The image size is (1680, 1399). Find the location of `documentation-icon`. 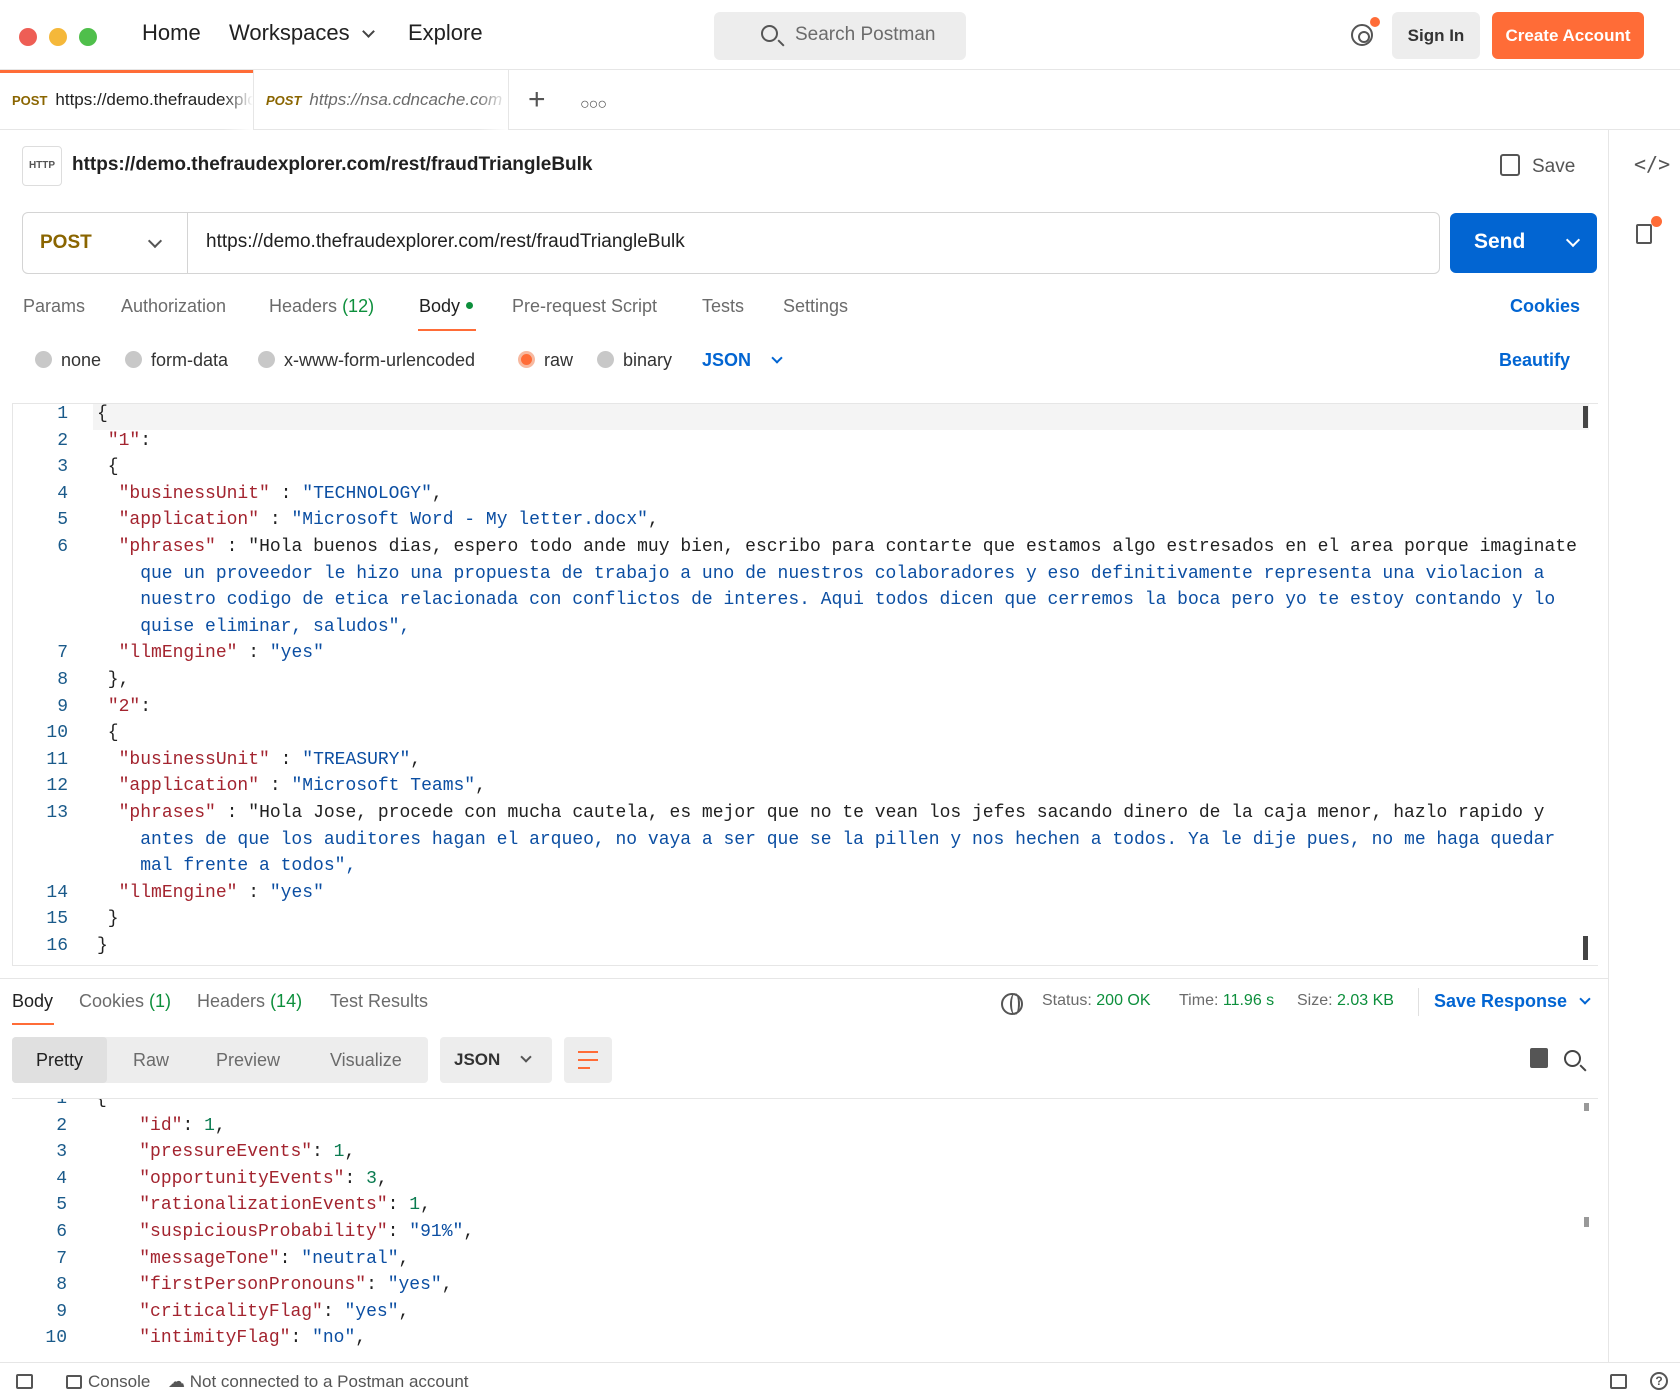

documentation-icon is located at coordinates (1644, 234).